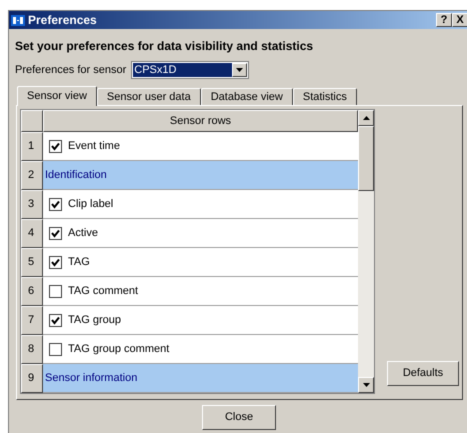 The height and width of the screenshot is (433, 467). What do you see at coordinates (57, 96) in the screenshot?
I see `tab: Sensor view` at bounding box center [57, 96].